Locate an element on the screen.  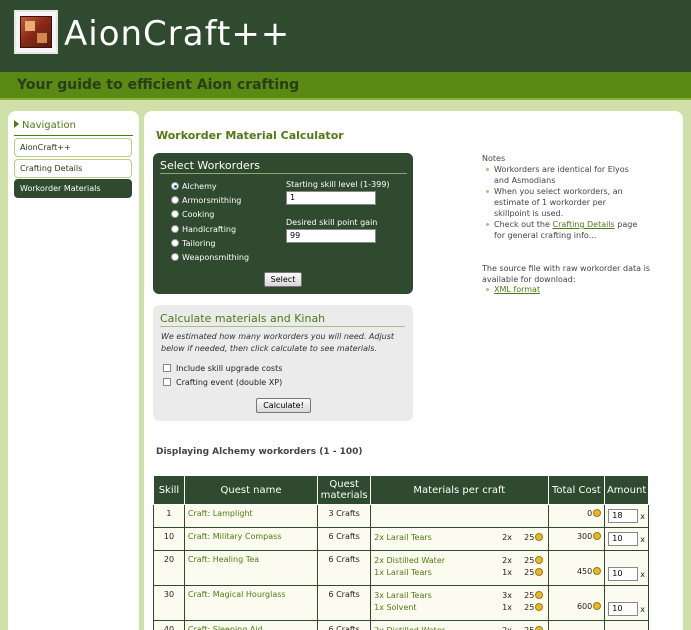
cell-total-cost: 0 is located at coordinates (576, 516).